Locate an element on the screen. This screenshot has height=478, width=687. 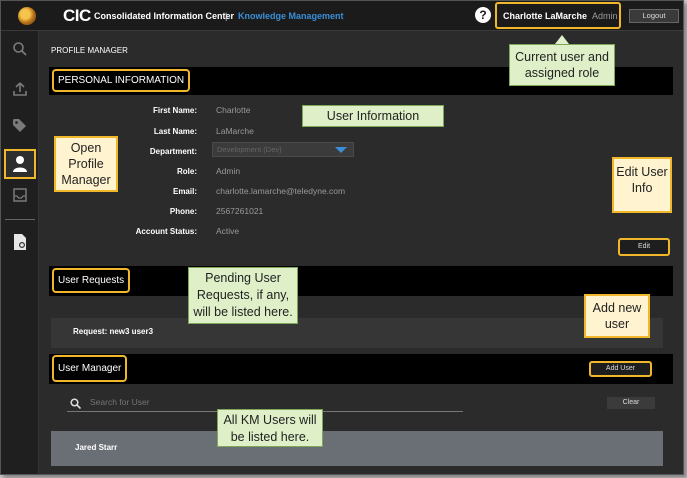
page-title: PROFILE MANAGER is located at coordinates (89, 50).